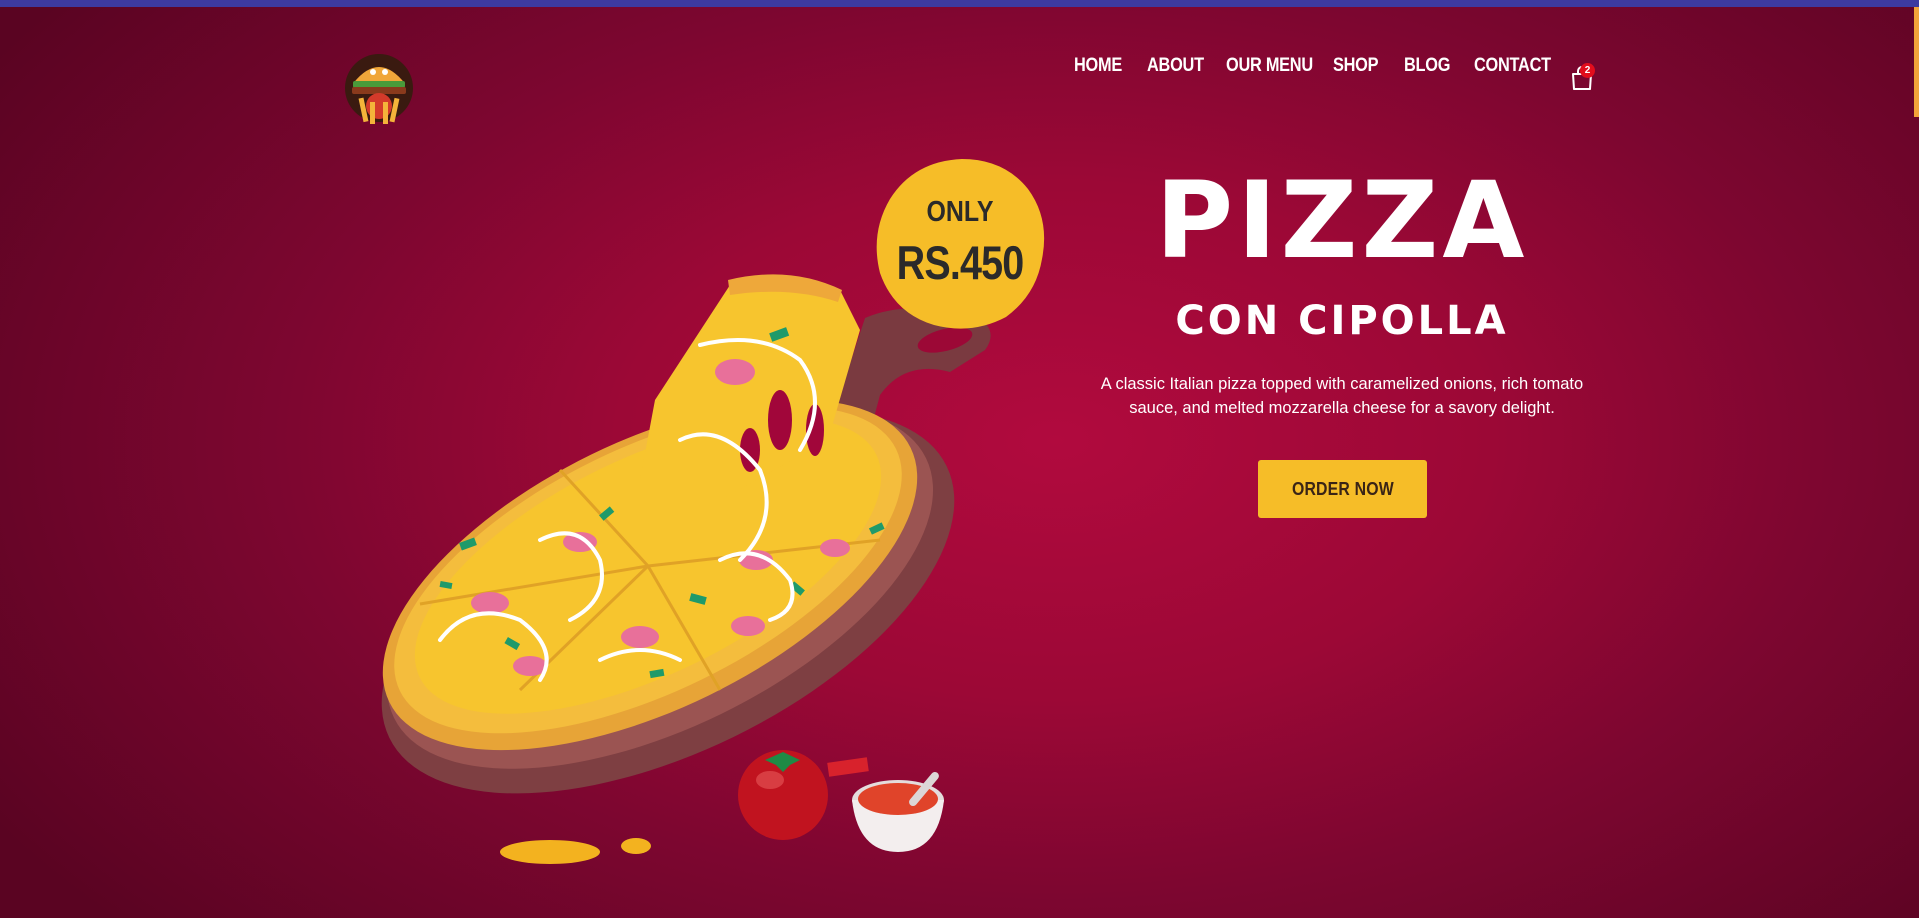 The height and width of the screenshot is (918, 1919). I want to click on nav-contact: CONTACT, so click(1512, 66).